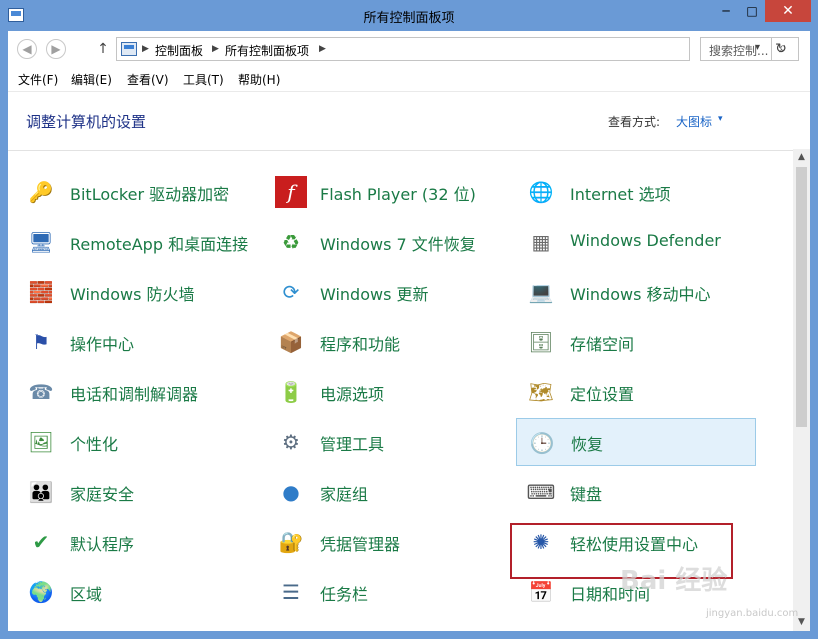 The width and height of the screenshot is (818, 639). I want to click on forward-button: ▶, so click(56, 49).